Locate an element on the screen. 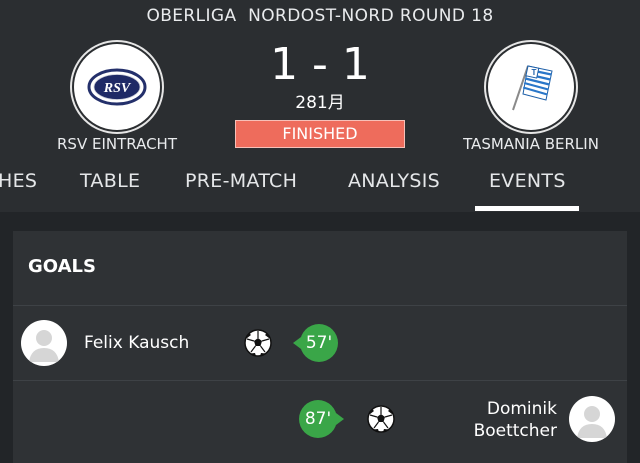 This screenshot has height=463, width=640. match-score: 1 - 1 is located at coordinates (320, 64).